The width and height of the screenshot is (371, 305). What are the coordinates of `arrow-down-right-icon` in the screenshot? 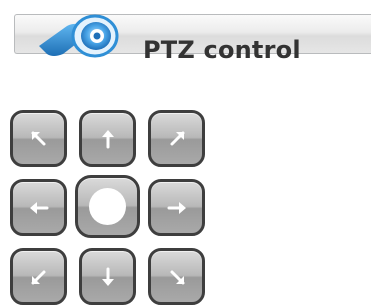 It's located at (177, 277).